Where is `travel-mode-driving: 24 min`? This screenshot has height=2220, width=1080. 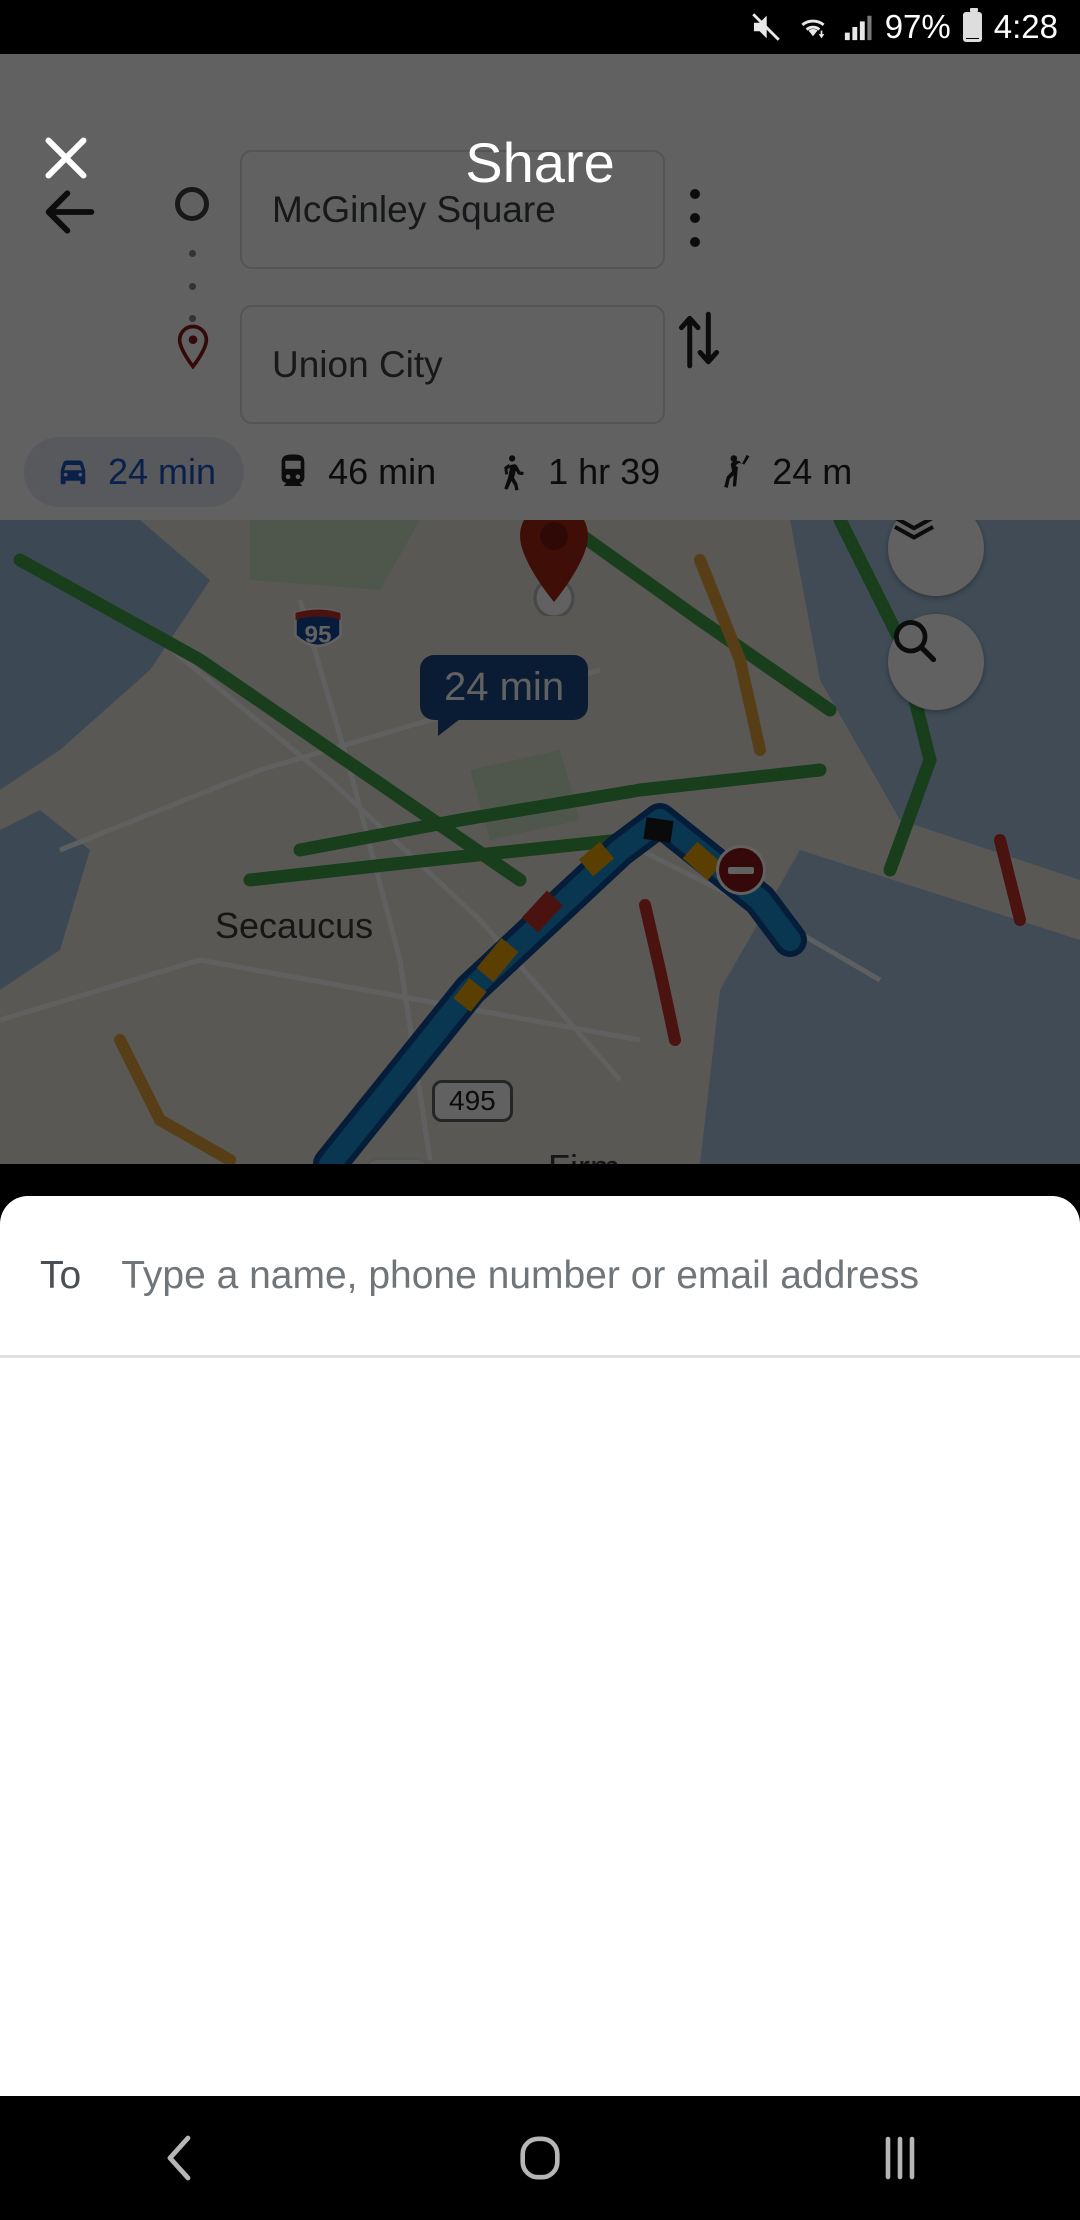 travel-mode-driving: 24 min is located at coordinates (134, 472).